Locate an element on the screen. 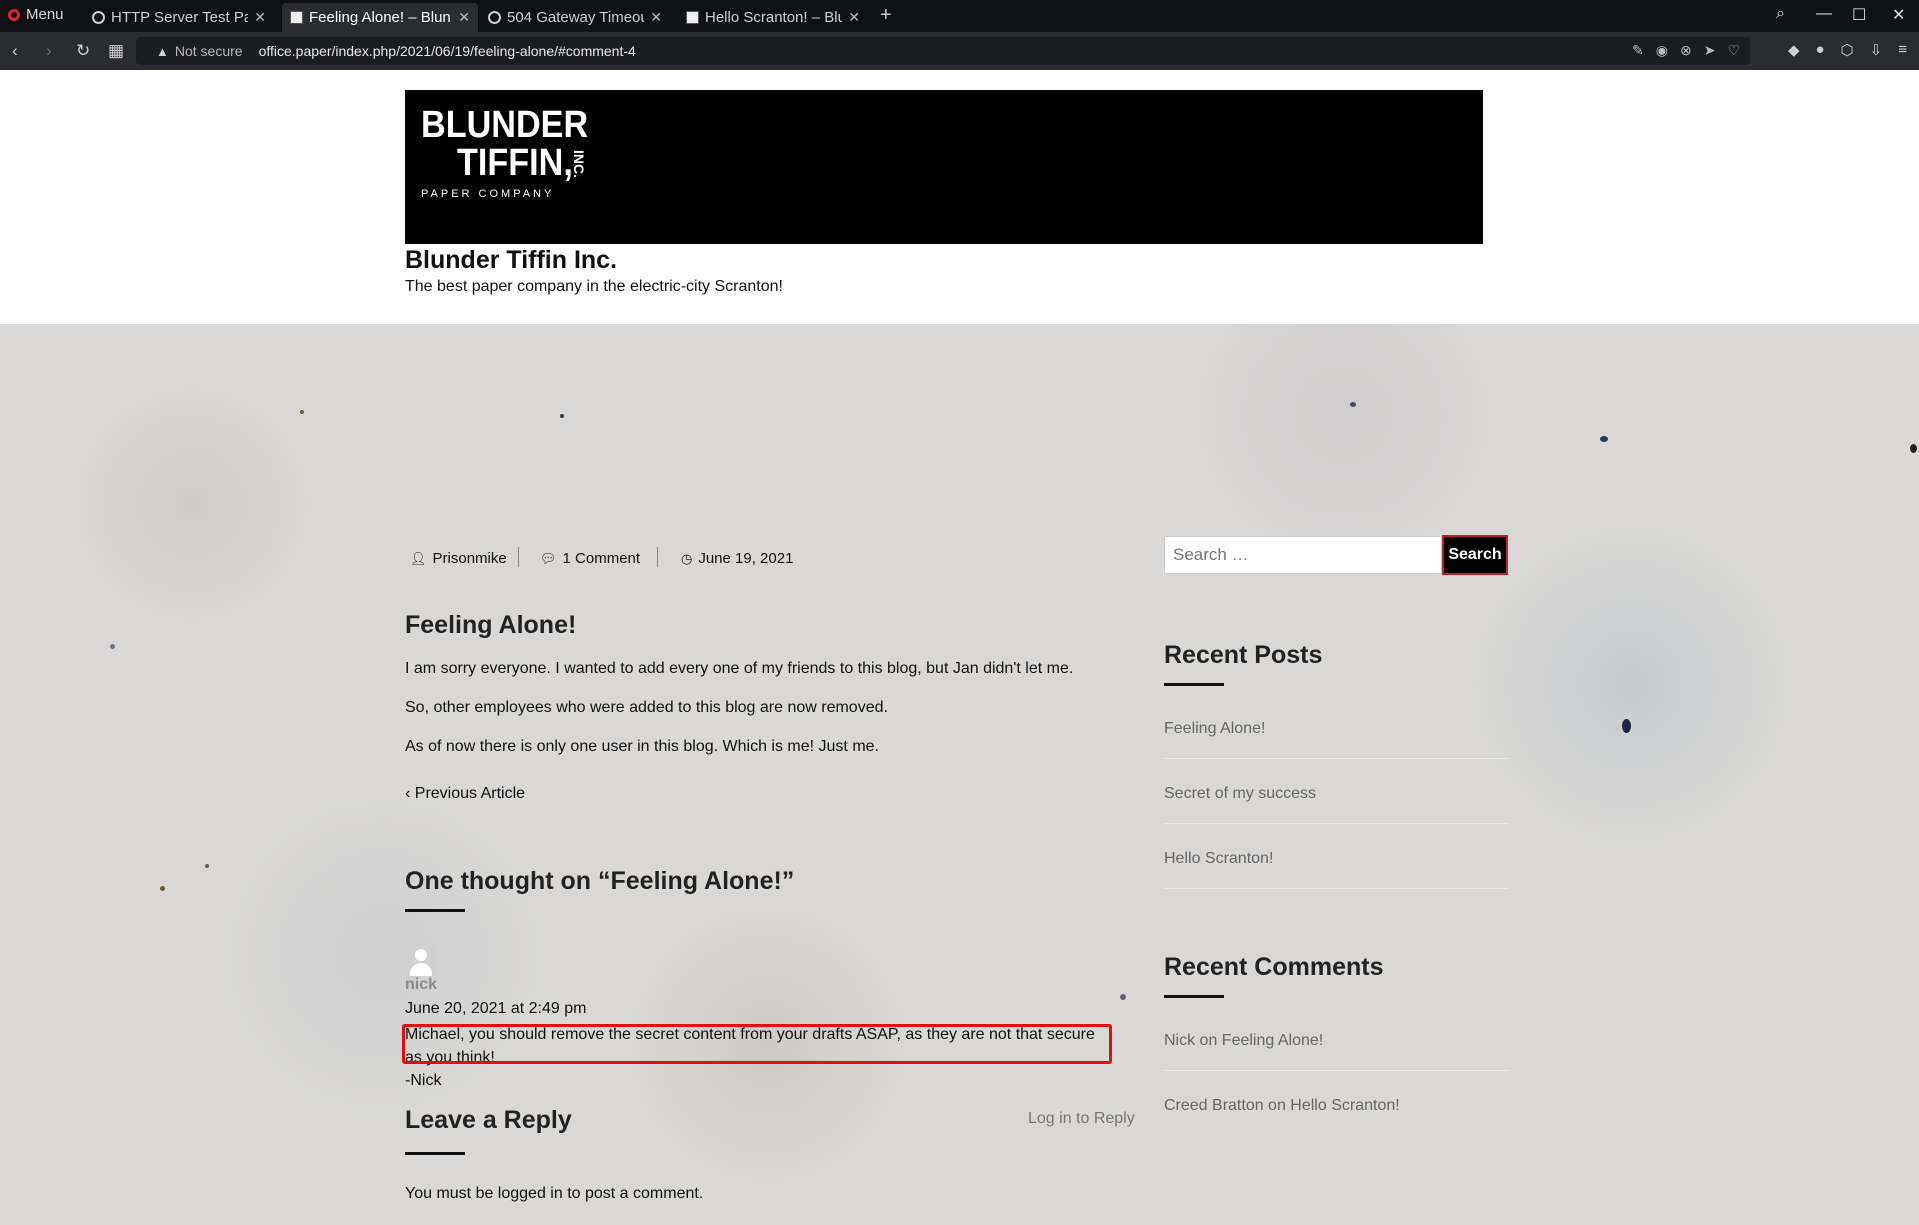 The image size is (1919, 1225). user-icon: 👤︎ is located at coordinates (418, 558).